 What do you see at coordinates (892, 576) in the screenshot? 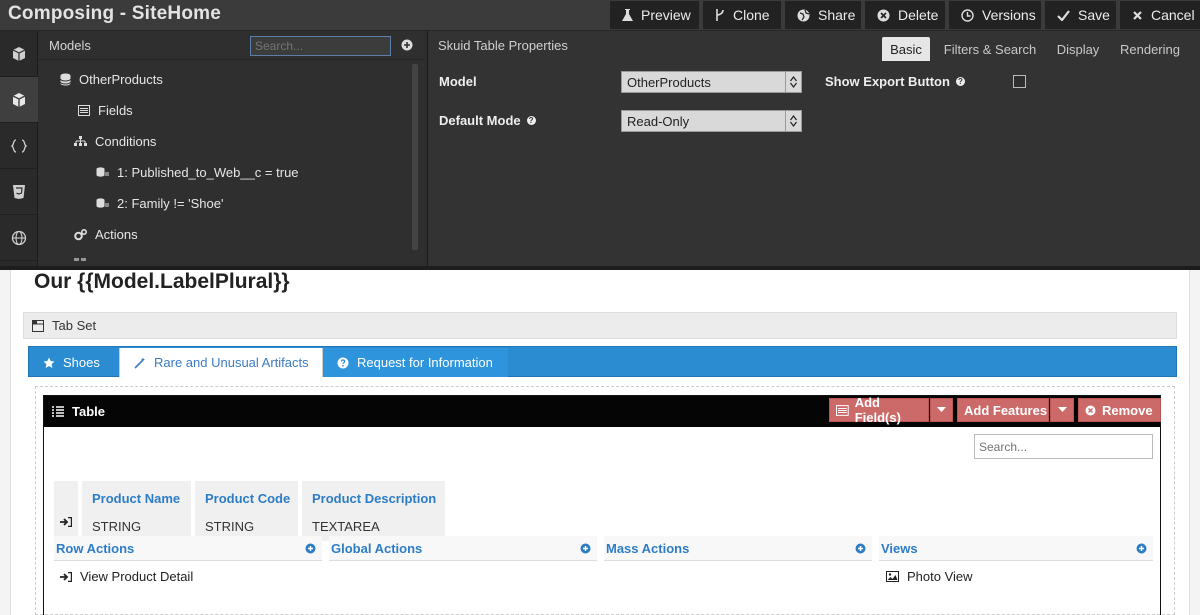
I see `picture-icon` at bounding box center [892, 576].